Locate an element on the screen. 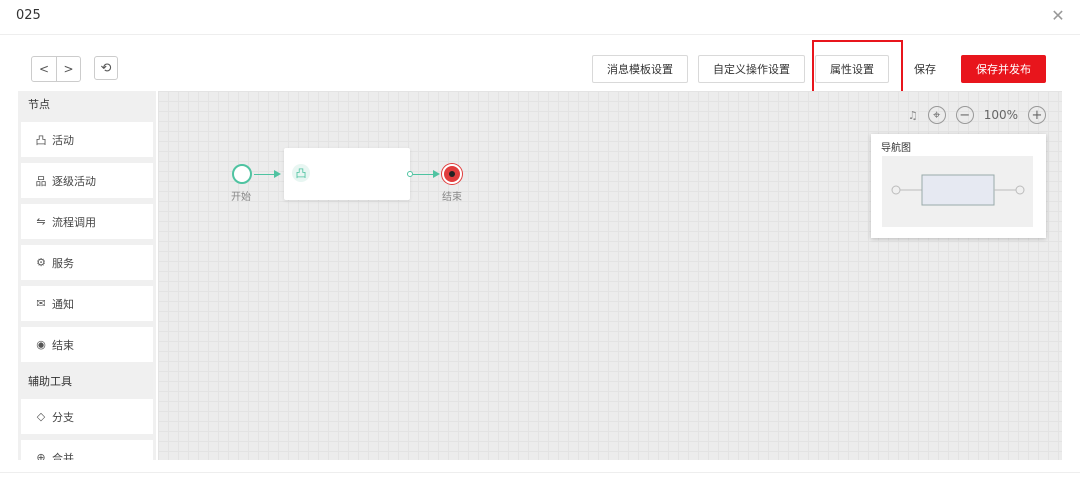  merge-icon: ⊕ is located at coordinates (41, 455).